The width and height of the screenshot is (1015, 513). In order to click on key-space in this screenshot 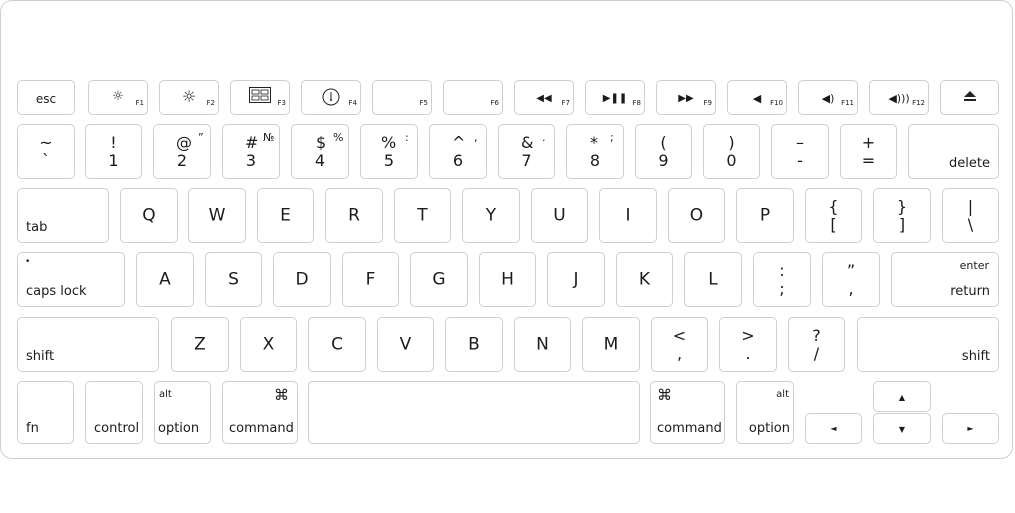, I will do `click(474, 412)`.